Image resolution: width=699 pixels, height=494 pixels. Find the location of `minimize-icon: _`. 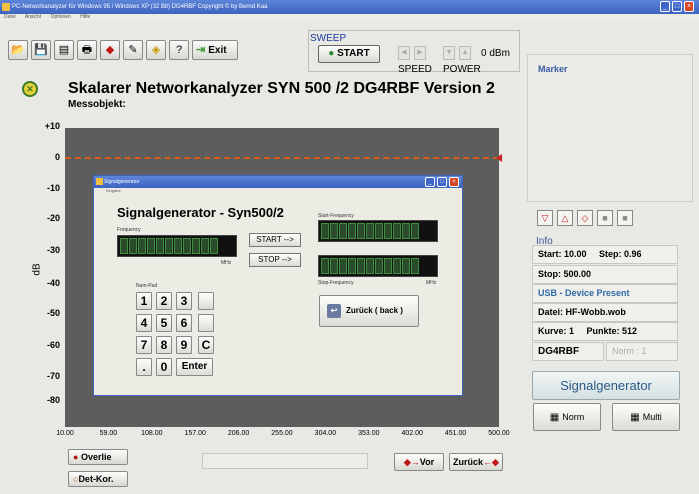

minimize-icon: _ is located at coordinates (665, 6).